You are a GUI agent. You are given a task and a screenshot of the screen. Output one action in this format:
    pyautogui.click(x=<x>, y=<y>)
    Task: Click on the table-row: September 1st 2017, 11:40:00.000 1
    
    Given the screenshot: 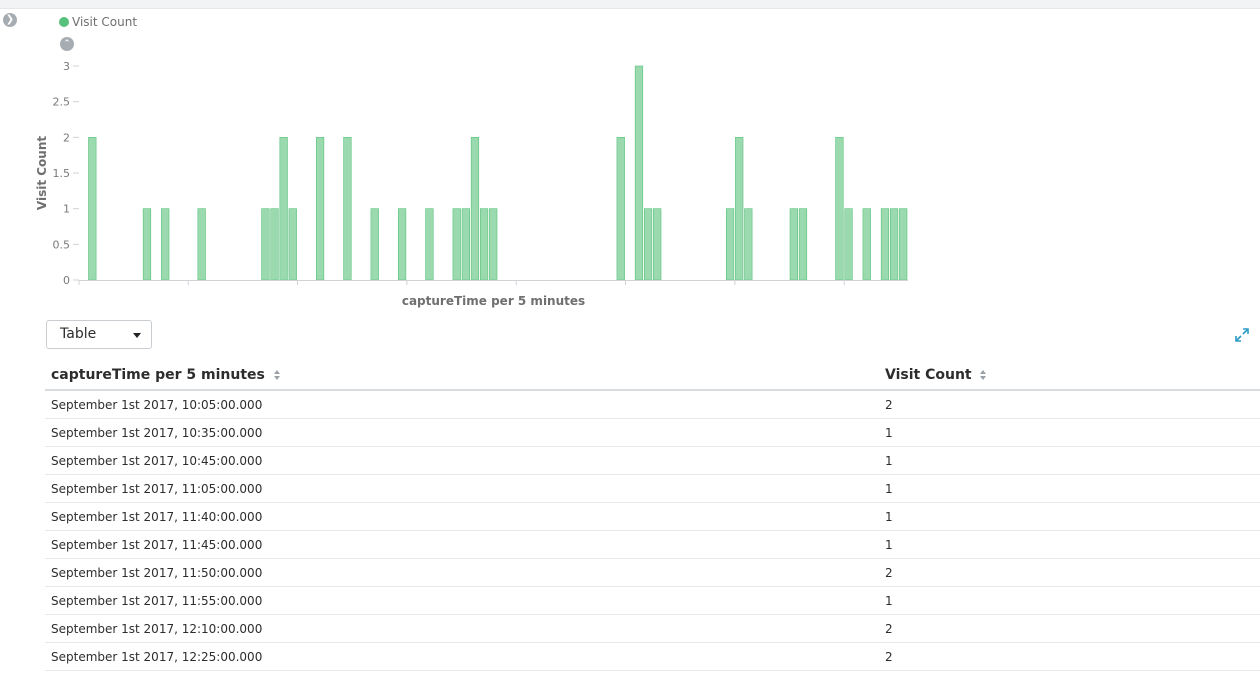 What is the action you would take?
    pyautogui.click(x=652, y=516)
    